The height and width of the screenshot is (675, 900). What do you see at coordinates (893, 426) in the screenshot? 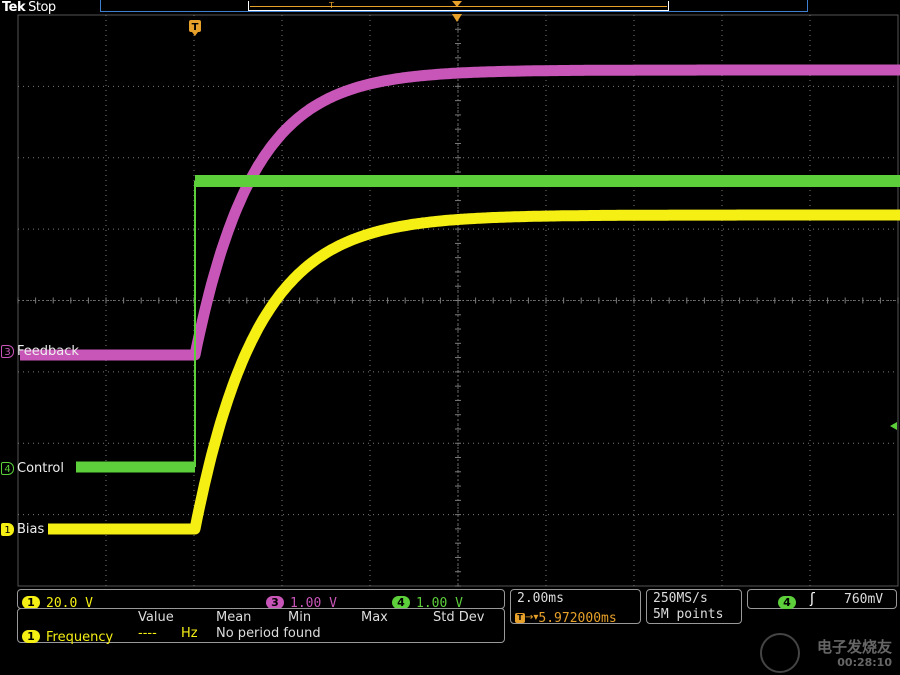
I see `trigger-level-icon` at bounding box center [893, 426].